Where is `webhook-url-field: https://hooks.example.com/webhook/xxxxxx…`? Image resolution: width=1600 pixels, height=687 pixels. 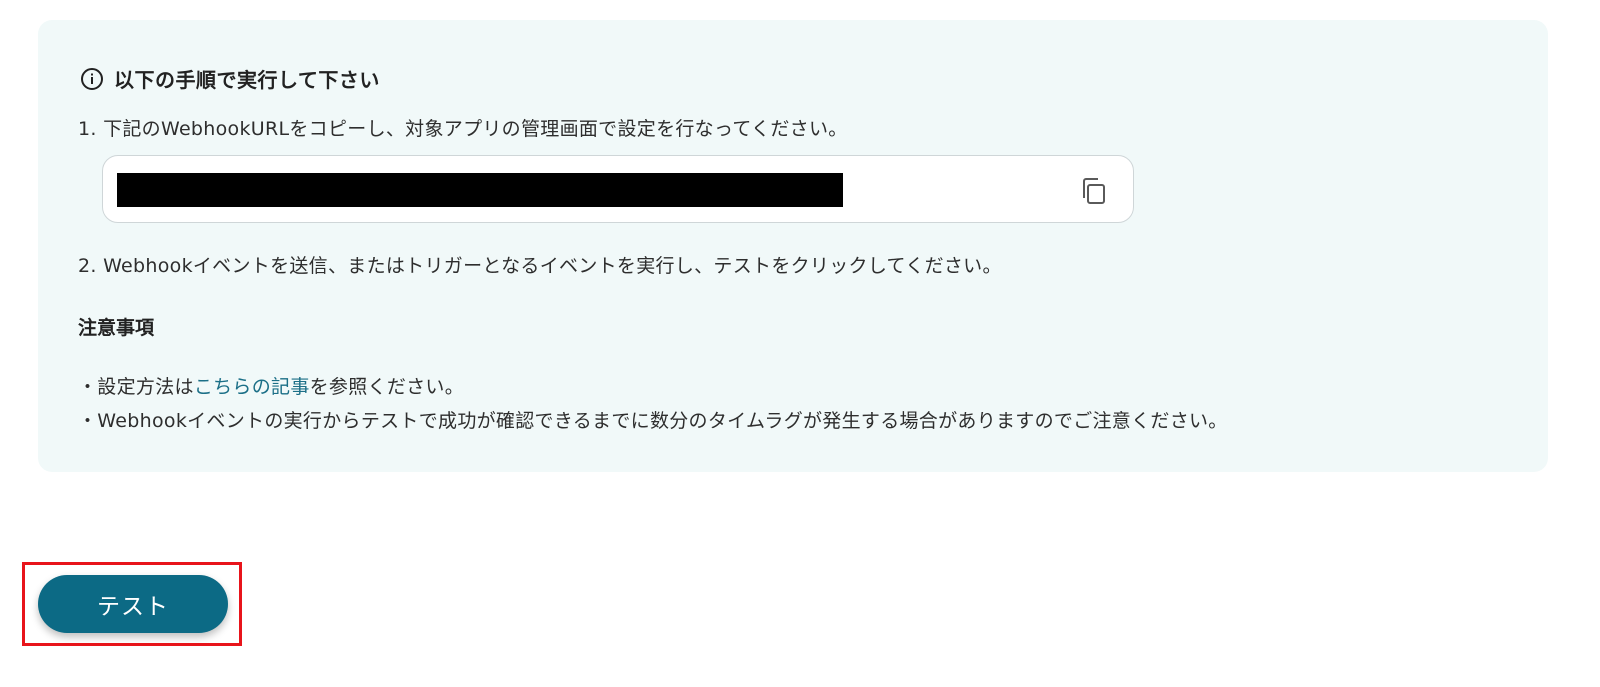 webhook-url-field: https://hooks.example.com/webhook/xxxxxx… is located at coordinates (618, 189).